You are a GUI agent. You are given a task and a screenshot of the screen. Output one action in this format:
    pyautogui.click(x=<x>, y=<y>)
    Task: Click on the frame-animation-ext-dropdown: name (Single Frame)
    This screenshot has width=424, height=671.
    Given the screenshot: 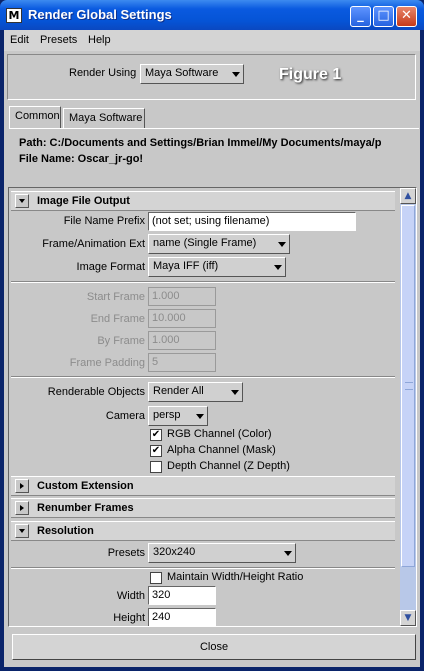 What is the action you would take?
    pyautogui.click(x=219, y=244)
    